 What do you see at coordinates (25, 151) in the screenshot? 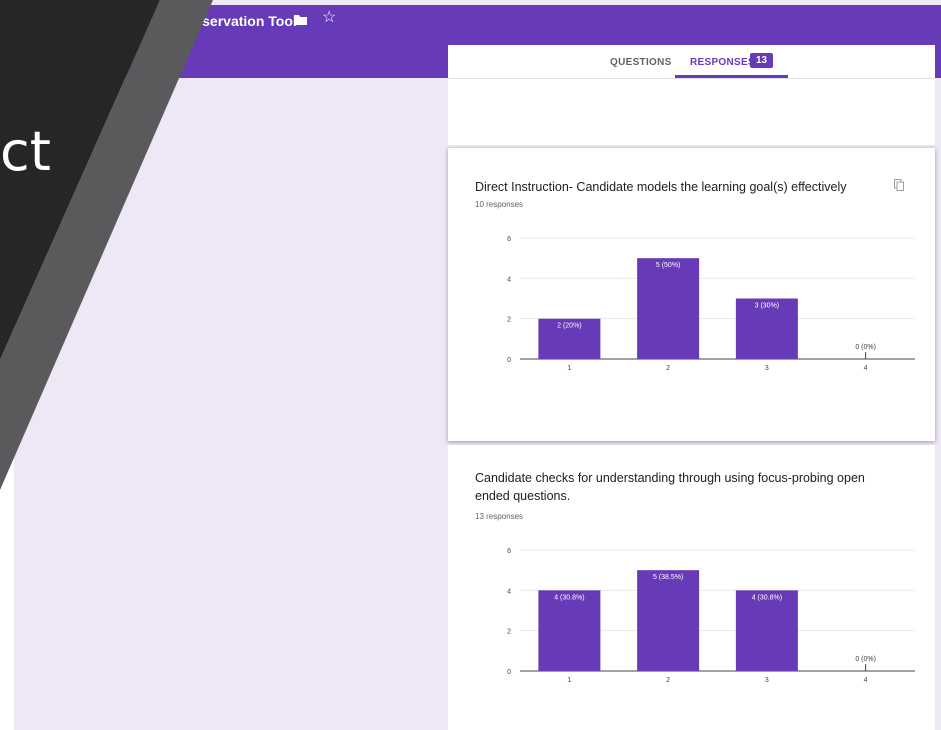
I see `overlay-text: ct` at bounding box center [25, 151].